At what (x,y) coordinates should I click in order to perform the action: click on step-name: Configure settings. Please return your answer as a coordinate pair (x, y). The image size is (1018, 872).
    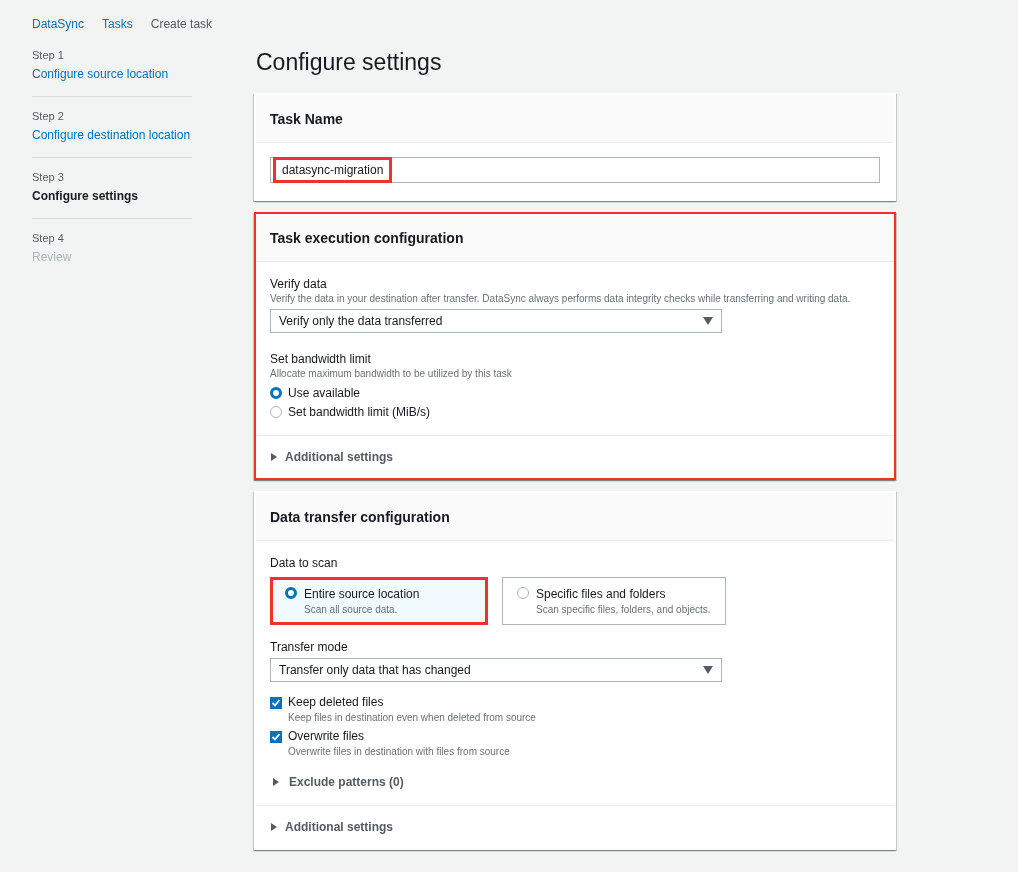
    Looking at the image, I should click on (85, 196).